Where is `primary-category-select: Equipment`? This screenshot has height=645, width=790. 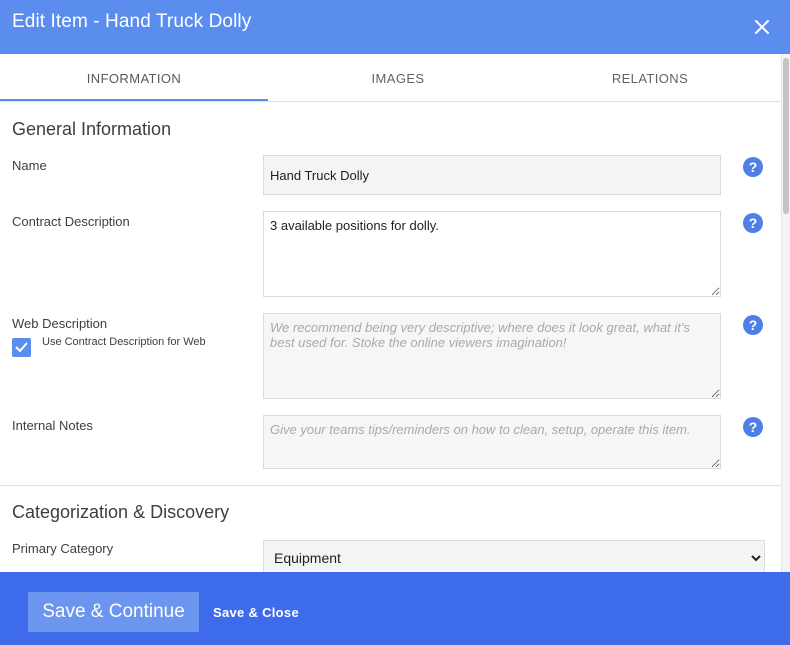
primary-category-select: Equipment is located at coordinates (514, 558).